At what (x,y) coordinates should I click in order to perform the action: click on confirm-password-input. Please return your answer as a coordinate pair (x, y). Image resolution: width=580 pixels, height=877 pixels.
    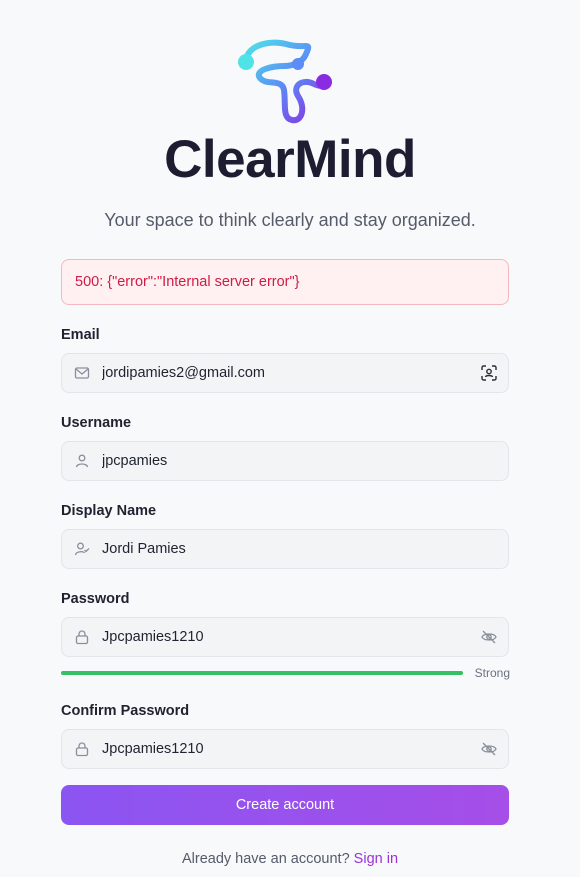
    Looking at the image, I should click on (282, 749).